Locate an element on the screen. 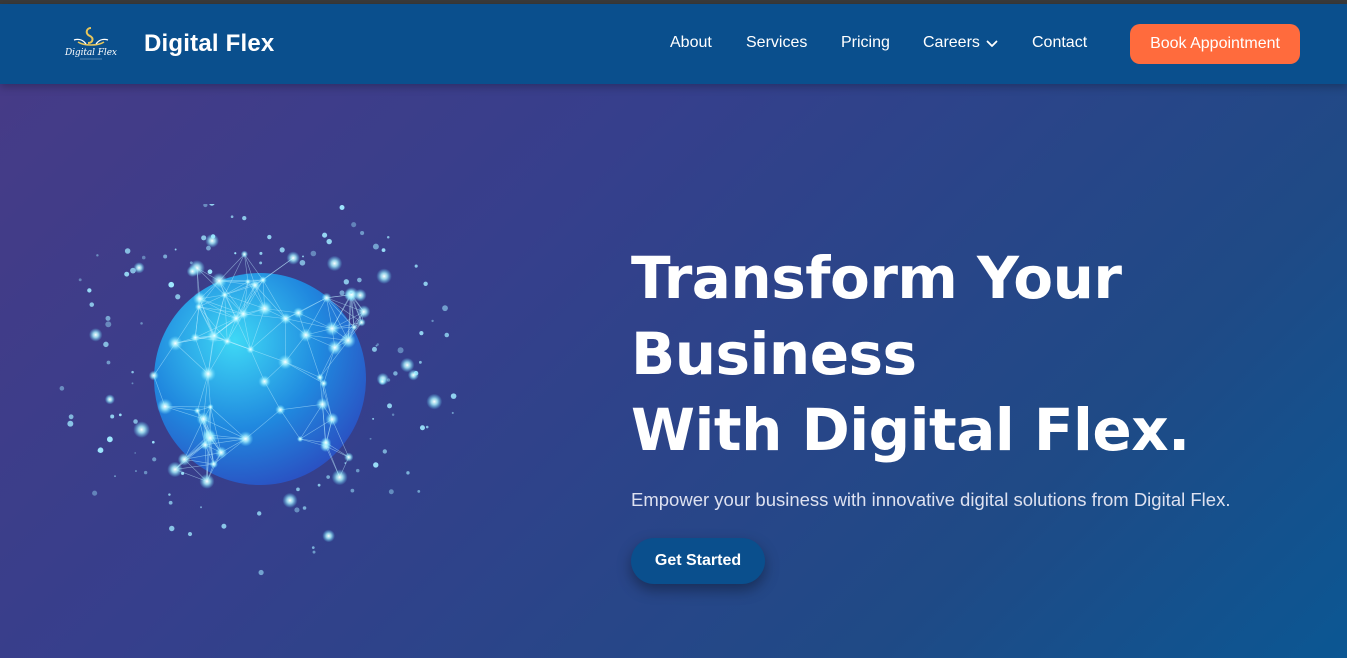  brand-name: Digital Flex is located at coordinates (209, 44).